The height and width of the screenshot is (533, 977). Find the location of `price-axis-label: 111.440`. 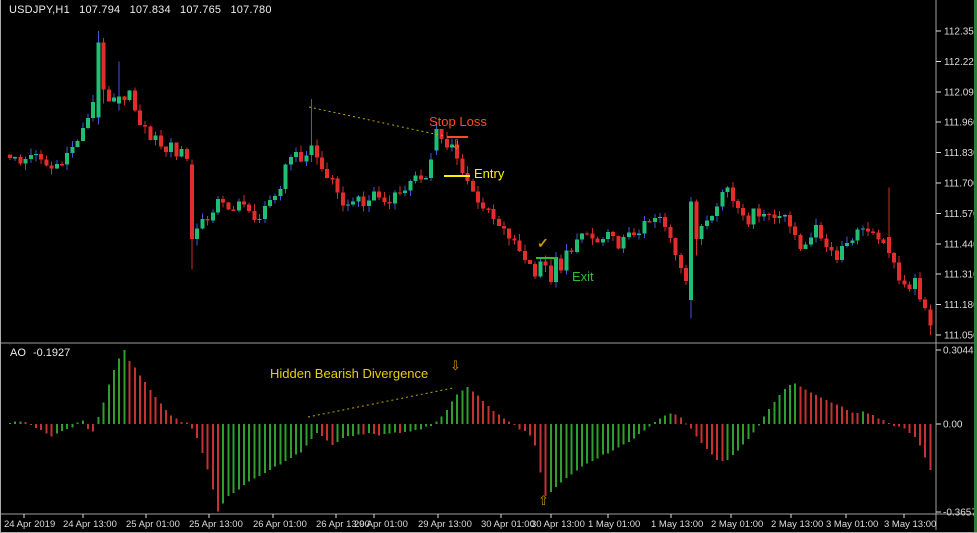

price-axis-label: 111.440 is located at coordinates (960, 244).